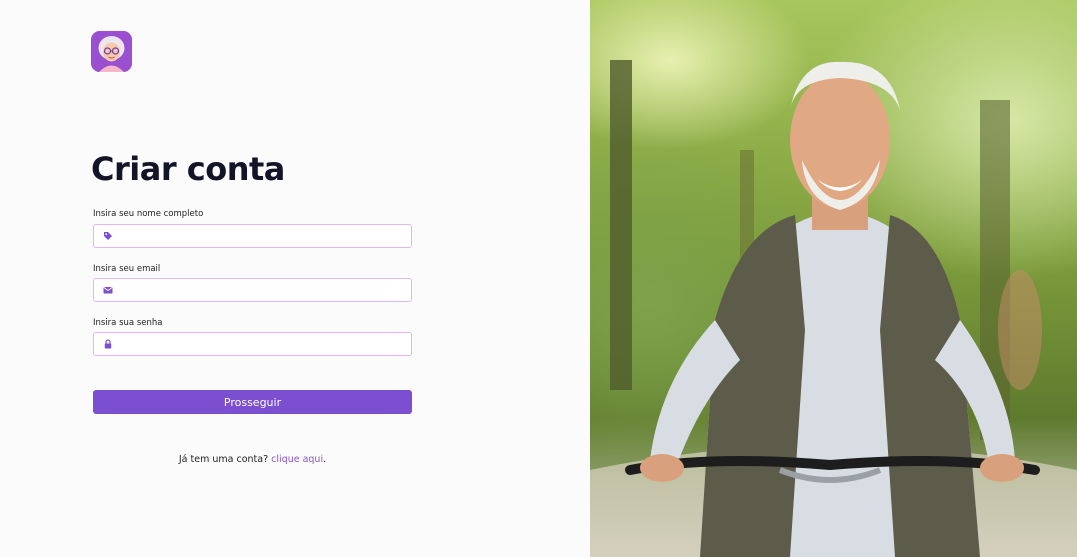  What do you see at coordinates (127, 269) in the screenshot?
I see `email-field-label: Insira seu email` at bounding box center [127, 269].